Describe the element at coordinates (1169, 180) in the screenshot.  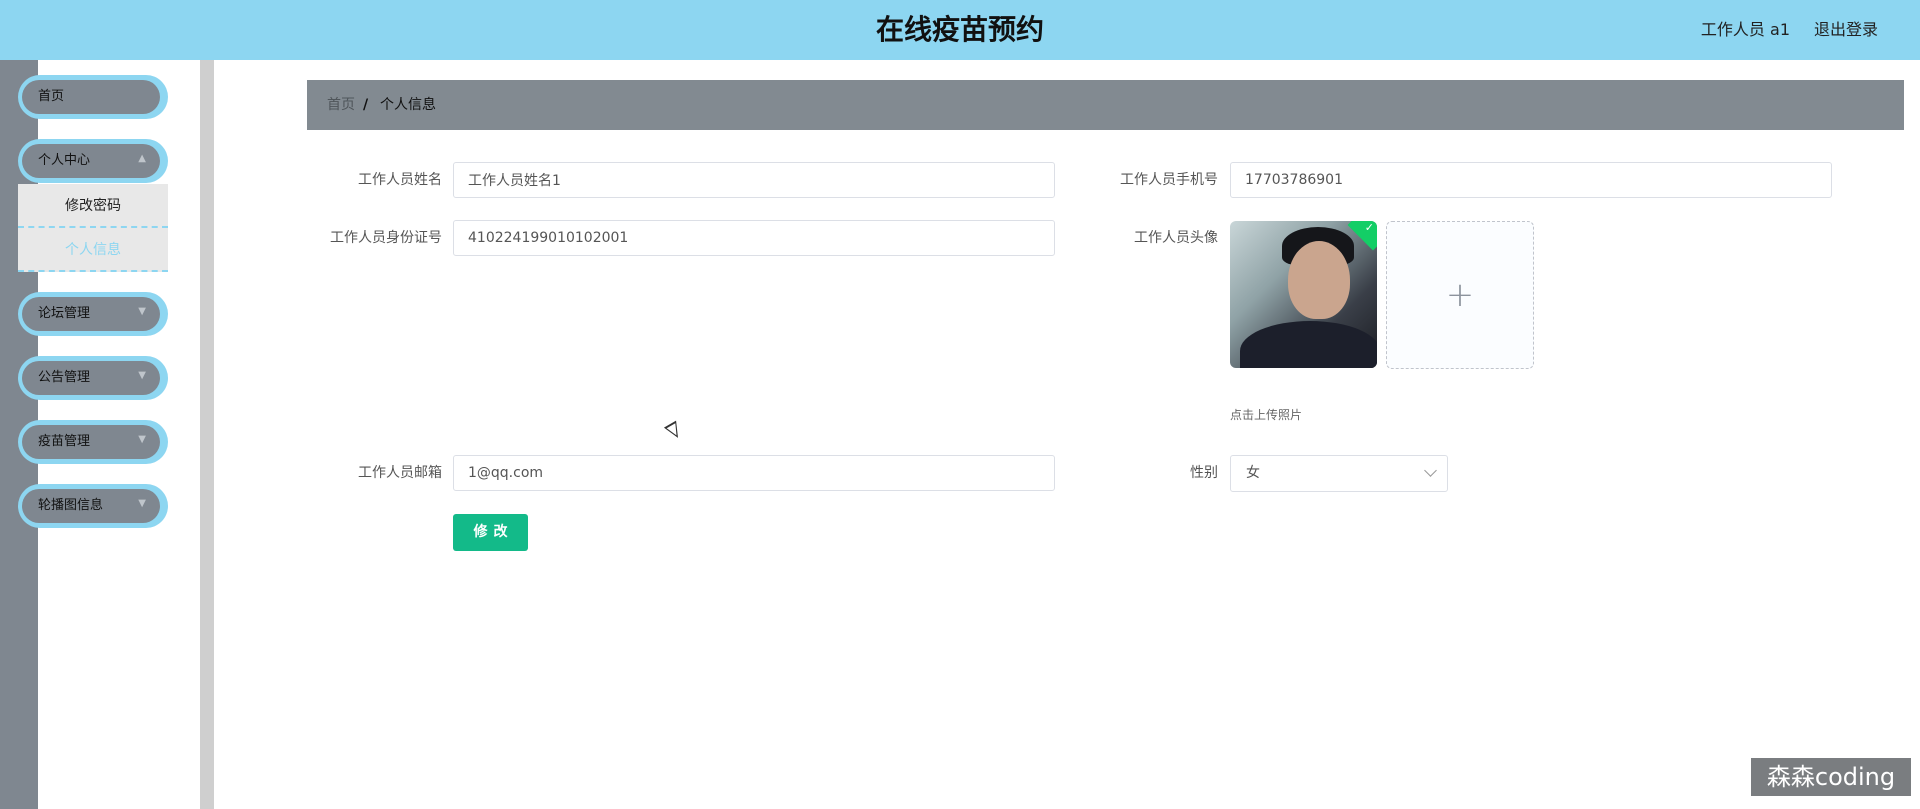
I see `phone-label: 工作人员手机号` at that location.